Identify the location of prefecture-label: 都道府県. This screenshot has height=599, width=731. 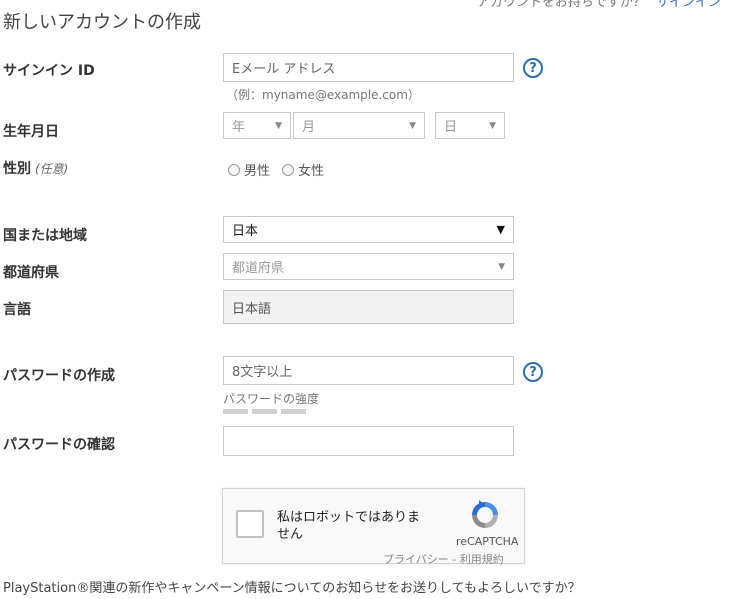
(31, 273).